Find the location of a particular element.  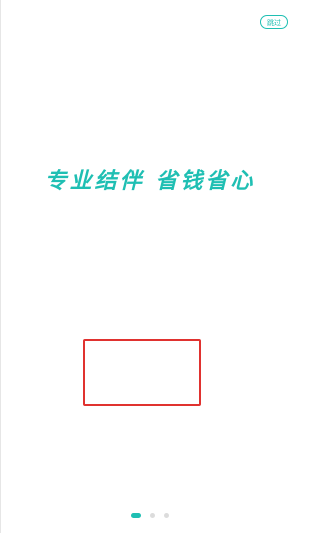

slogan-text: 专业结伴 省钱省心 is located at coordinates (150, 181).